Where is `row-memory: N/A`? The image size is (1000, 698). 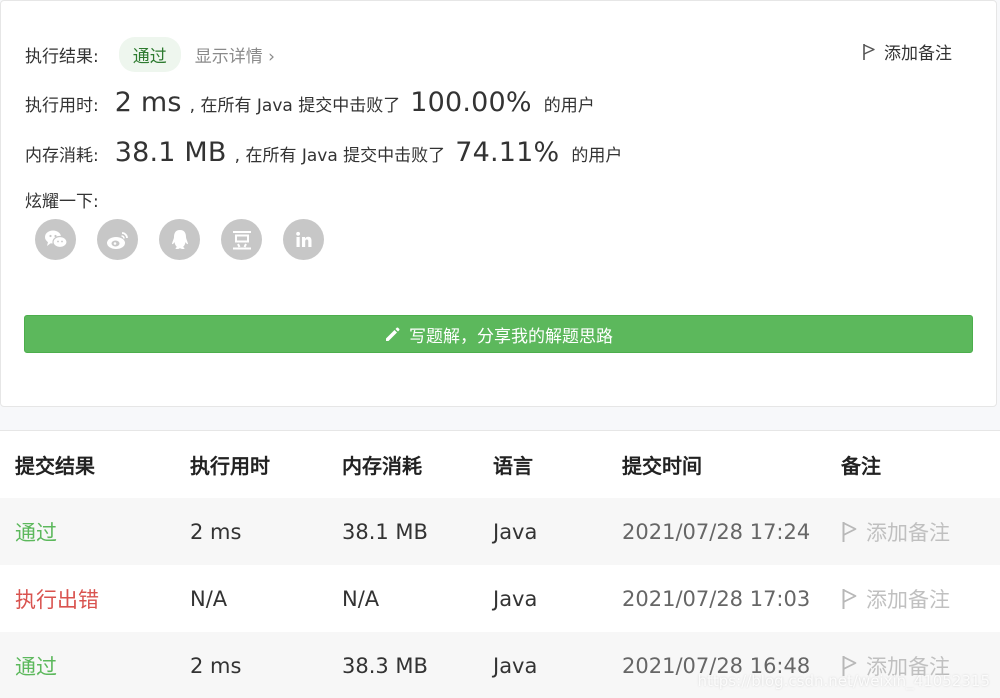 row-memory: N/A is located at coordinates (361, 598).